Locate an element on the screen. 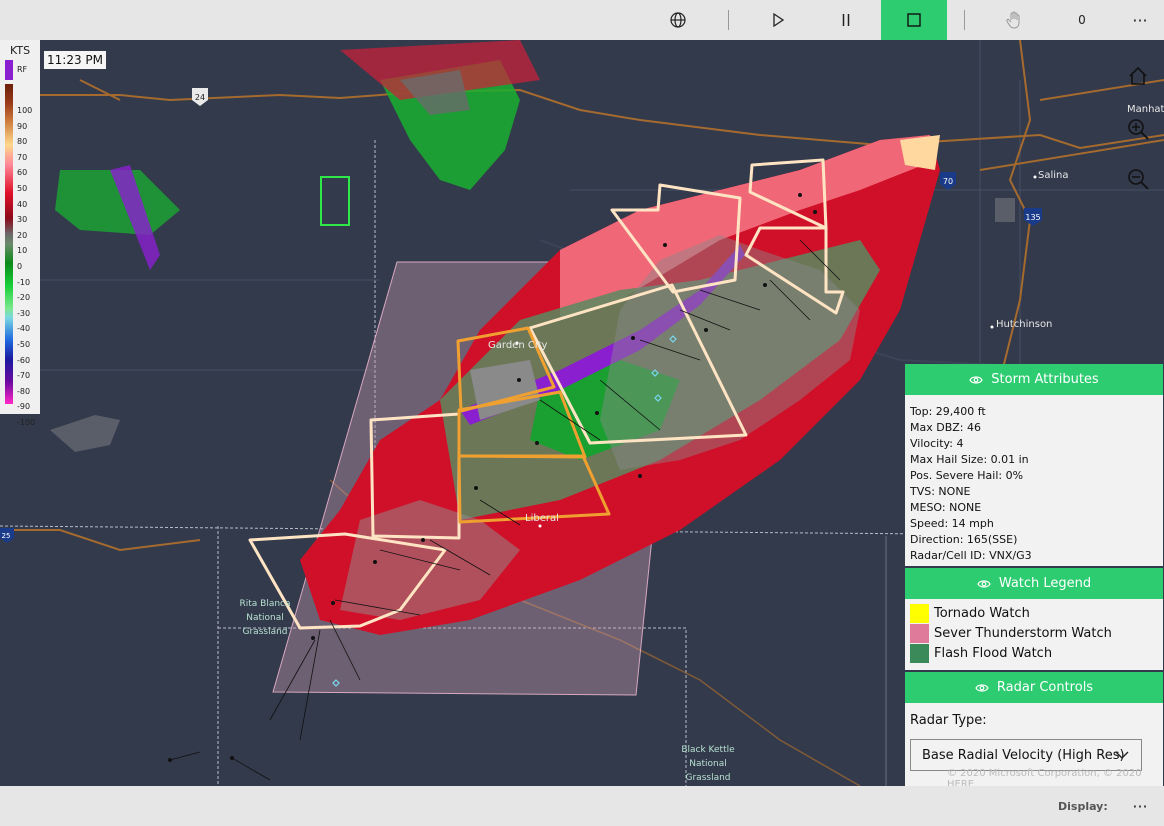 The width and height of the screenshot is (1164, 826). city-label-manhattan: Manhat is located at coordinates (1145, 109).